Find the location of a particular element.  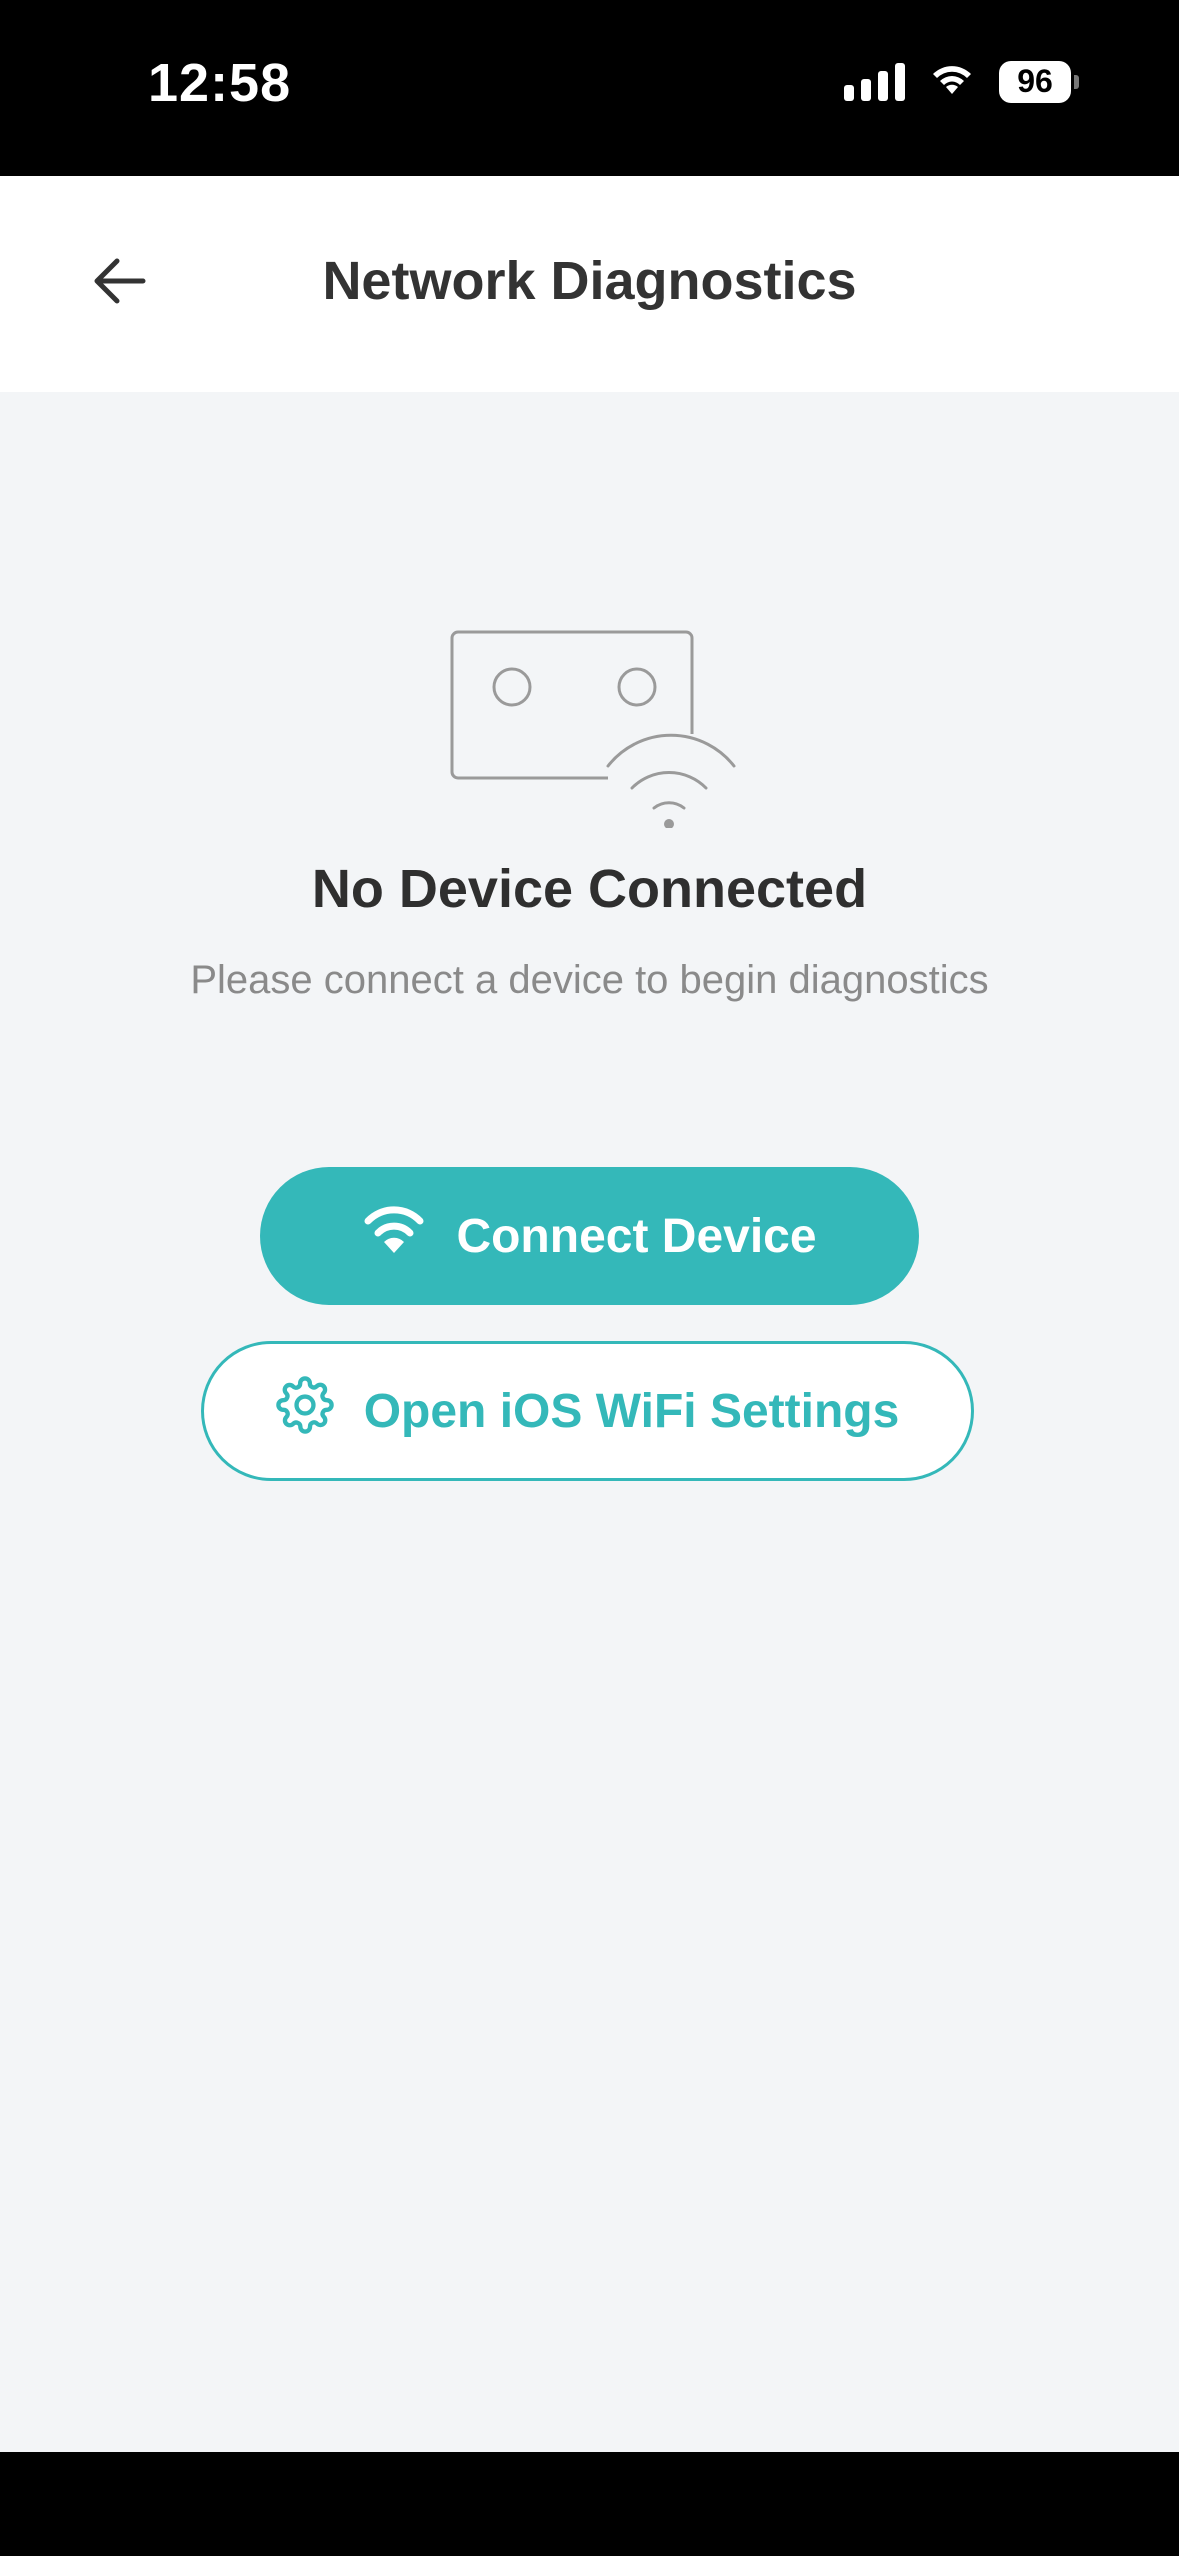

status-bar: 12:58 96 is located at coordinates (589, 88).